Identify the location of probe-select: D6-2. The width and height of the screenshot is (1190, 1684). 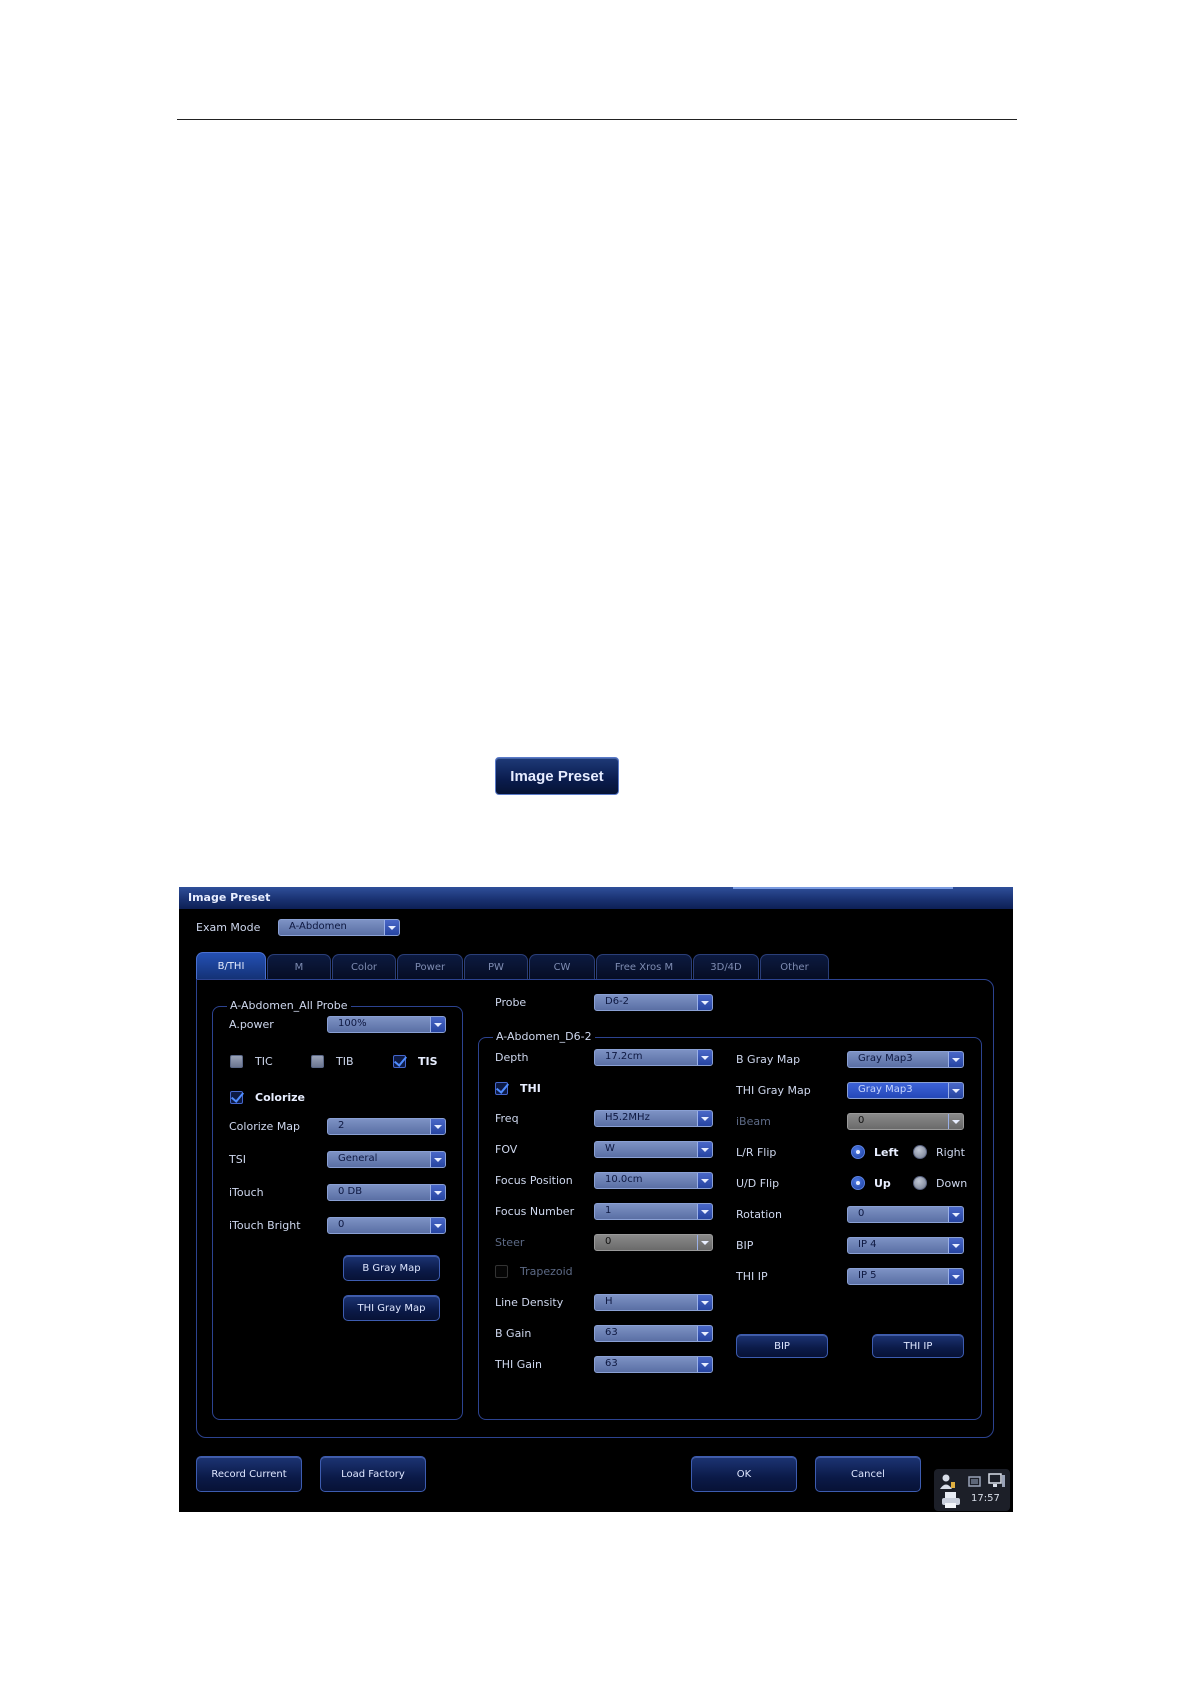
(653, 1002).